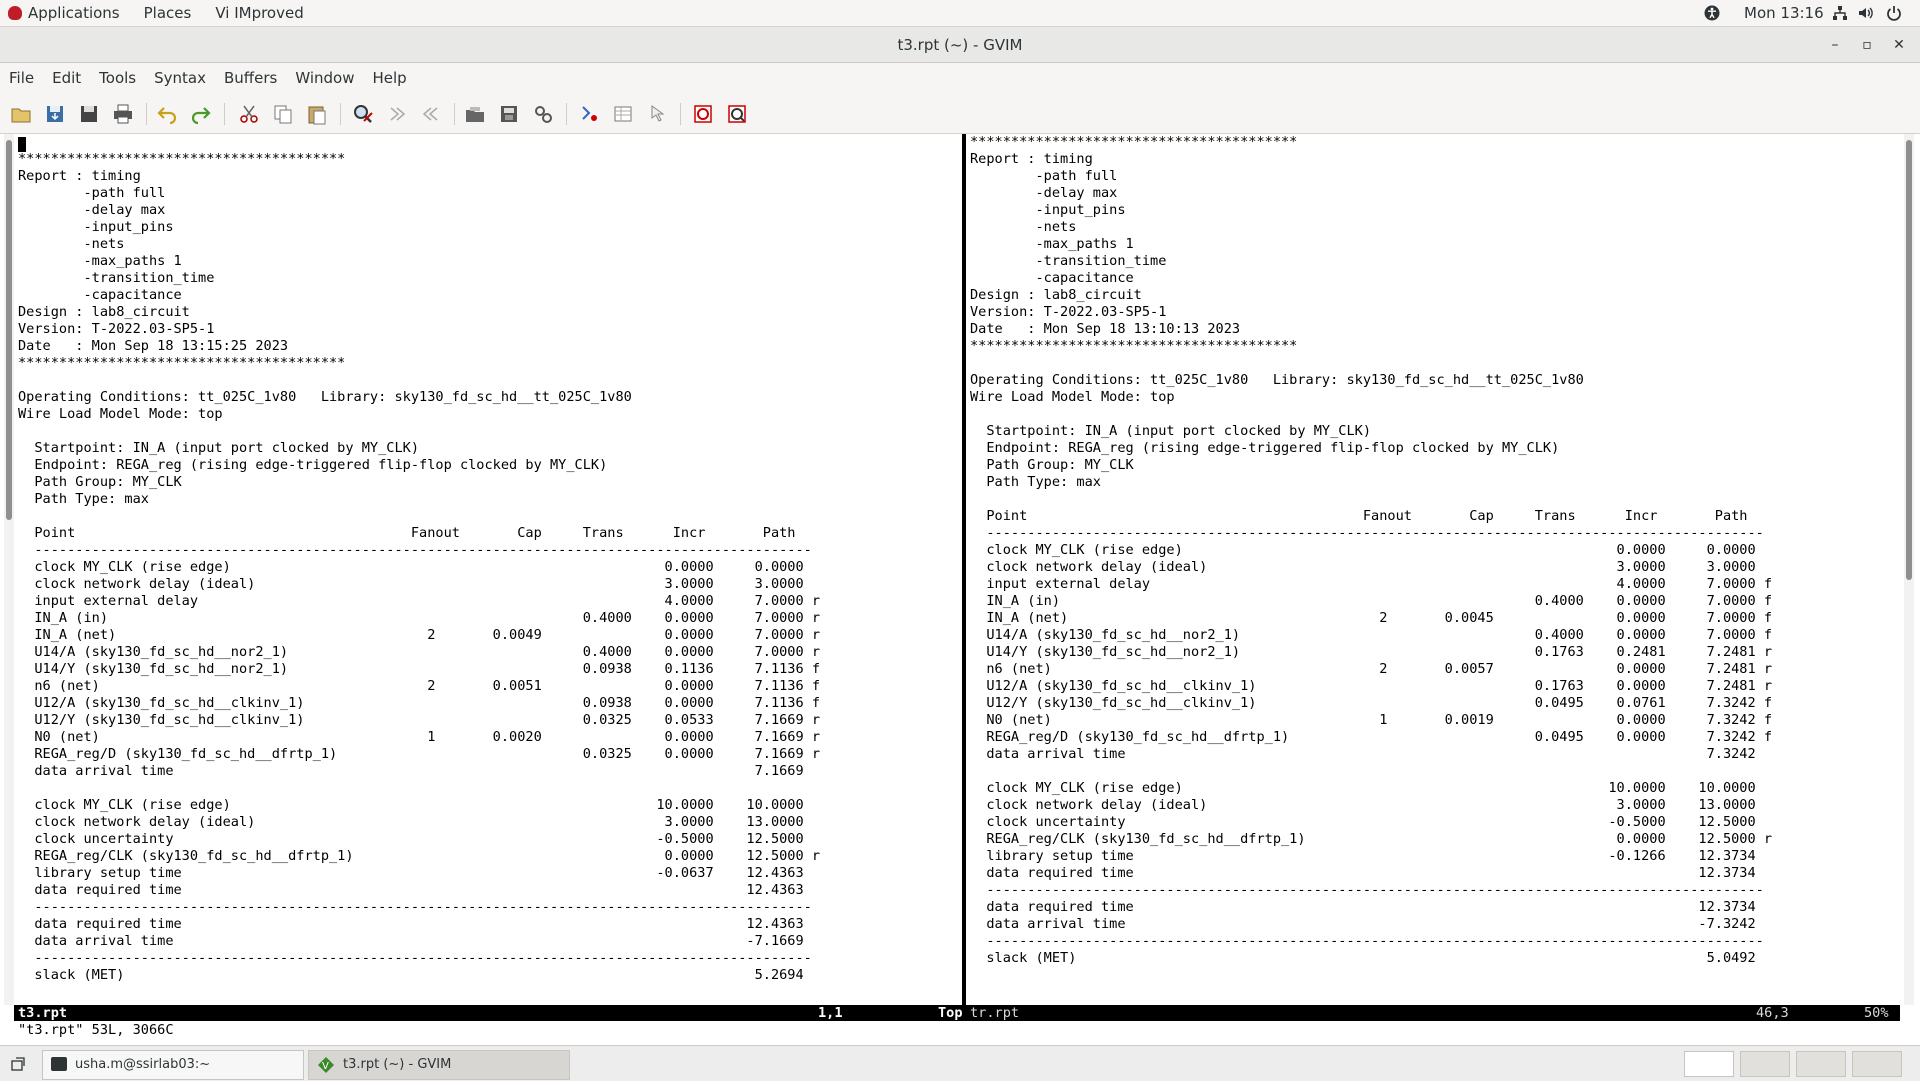 Image resolution: width=1920 pixels, height=1085 pixels. What do you see at coordinates (18, 1064) in the screenshot?
I see `show-desktop-icon` at bounding box center [18, 1064].